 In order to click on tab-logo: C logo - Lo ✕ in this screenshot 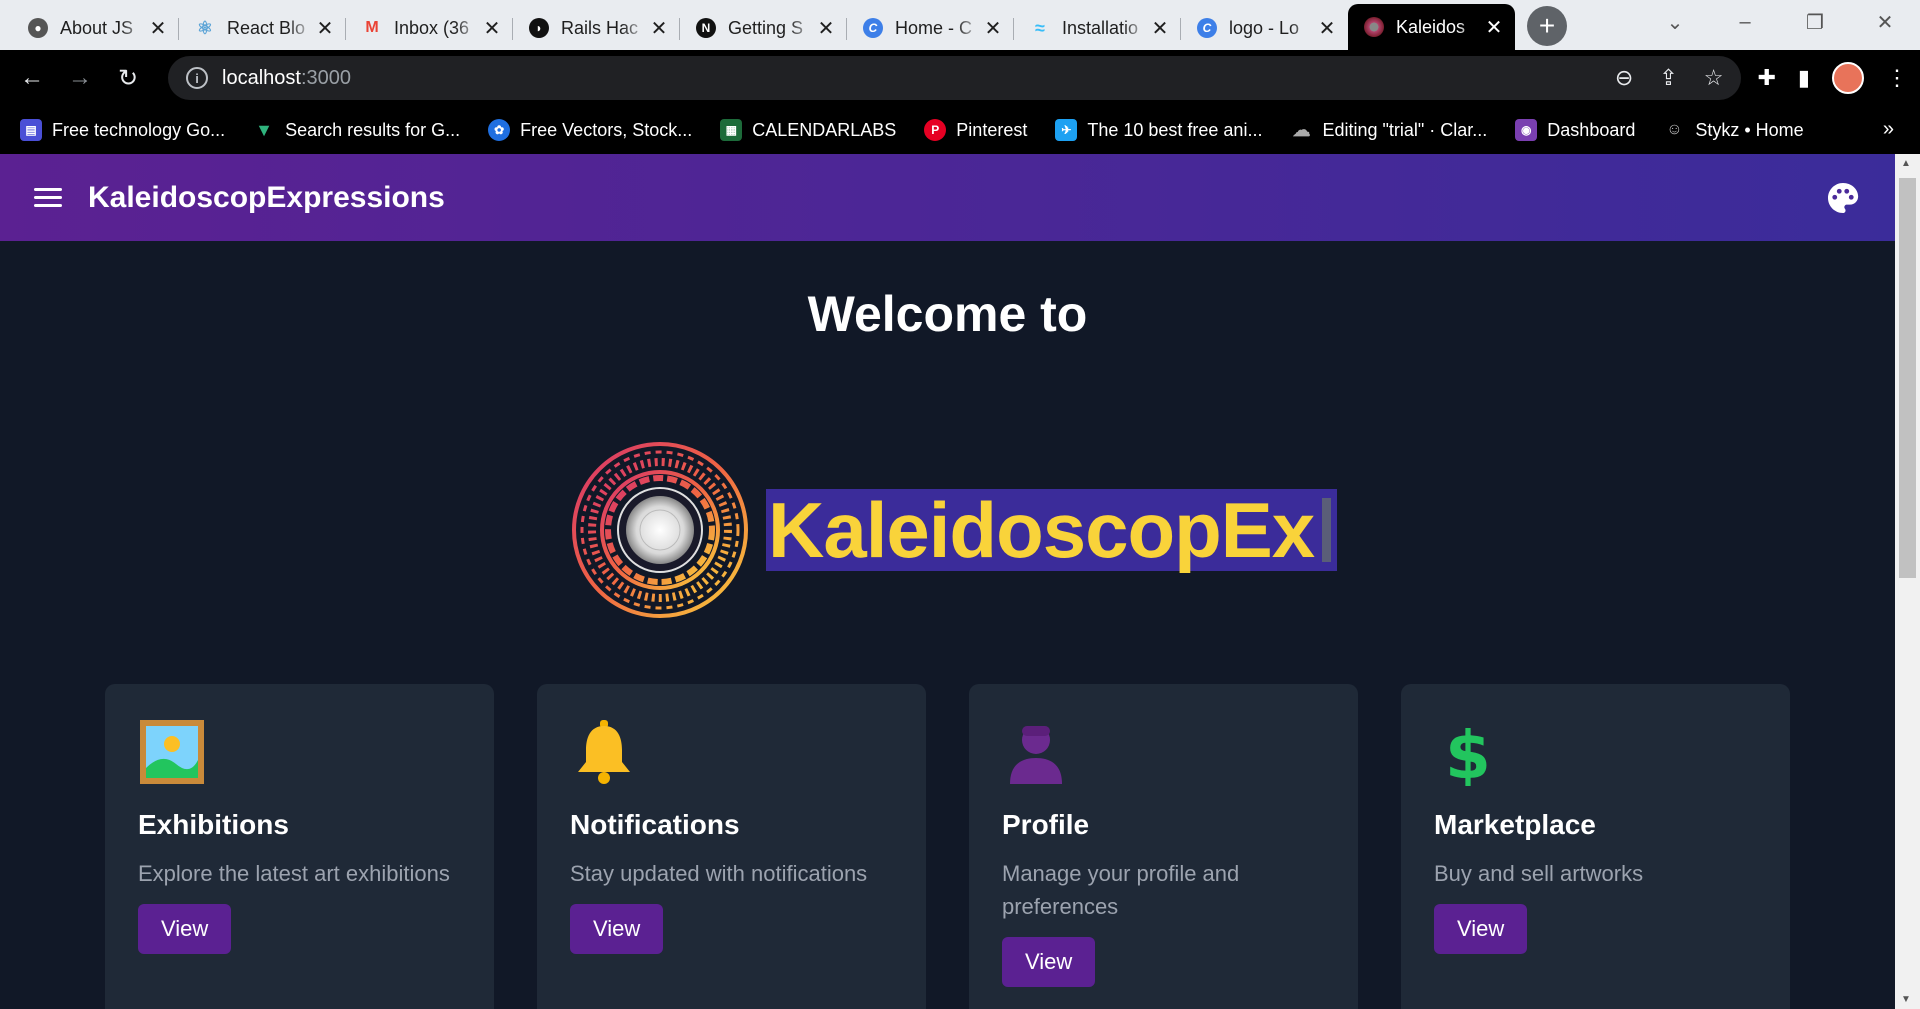, I will do `click(1264, 28)`.